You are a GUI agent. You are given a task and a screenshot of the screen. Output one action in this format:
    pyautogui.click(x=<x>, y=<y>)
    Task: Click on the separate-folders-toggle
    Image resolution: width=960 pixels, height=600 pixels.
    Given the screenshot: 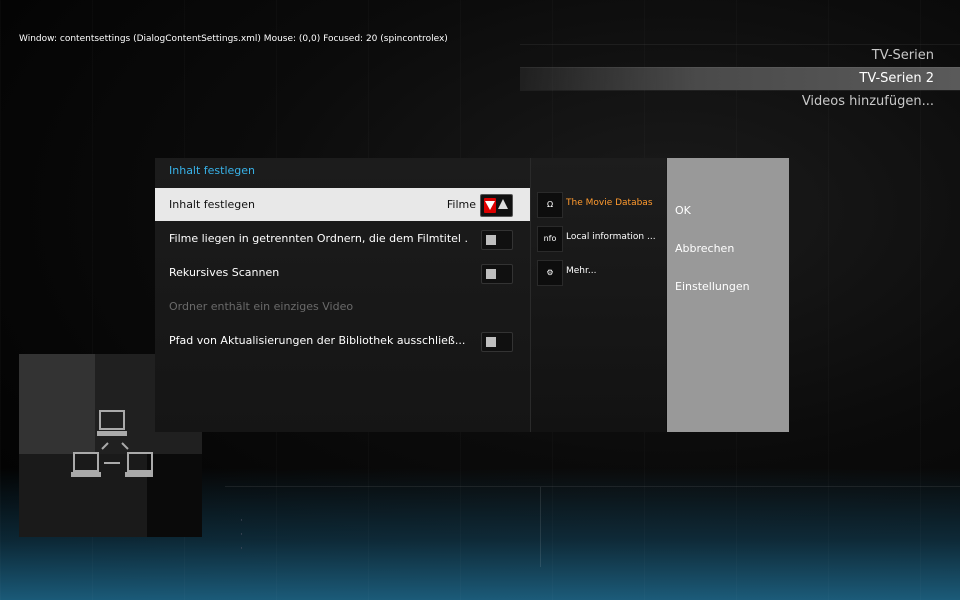 What is the action you would take?
    pyautogui.click(x=497, y=240)
    